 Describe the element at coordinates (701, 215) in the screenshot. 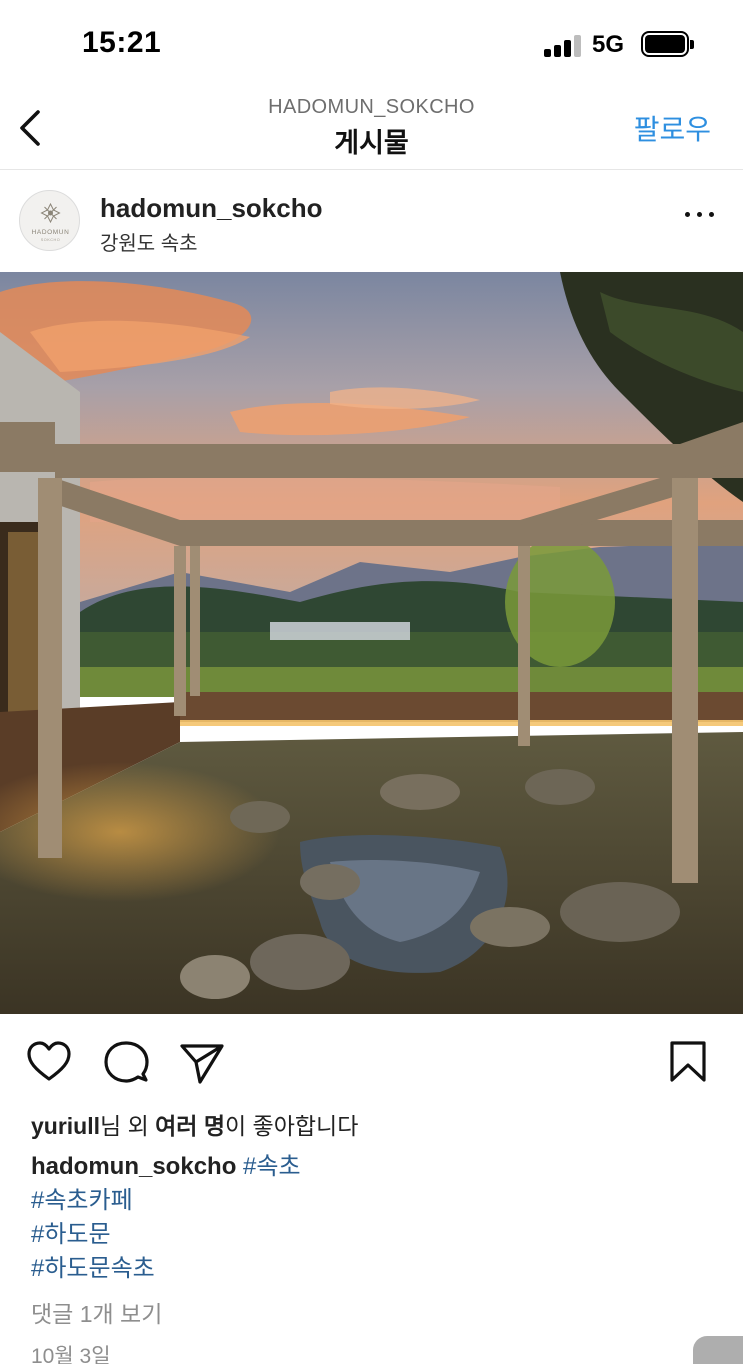

I see `more-options-icon` at that location.